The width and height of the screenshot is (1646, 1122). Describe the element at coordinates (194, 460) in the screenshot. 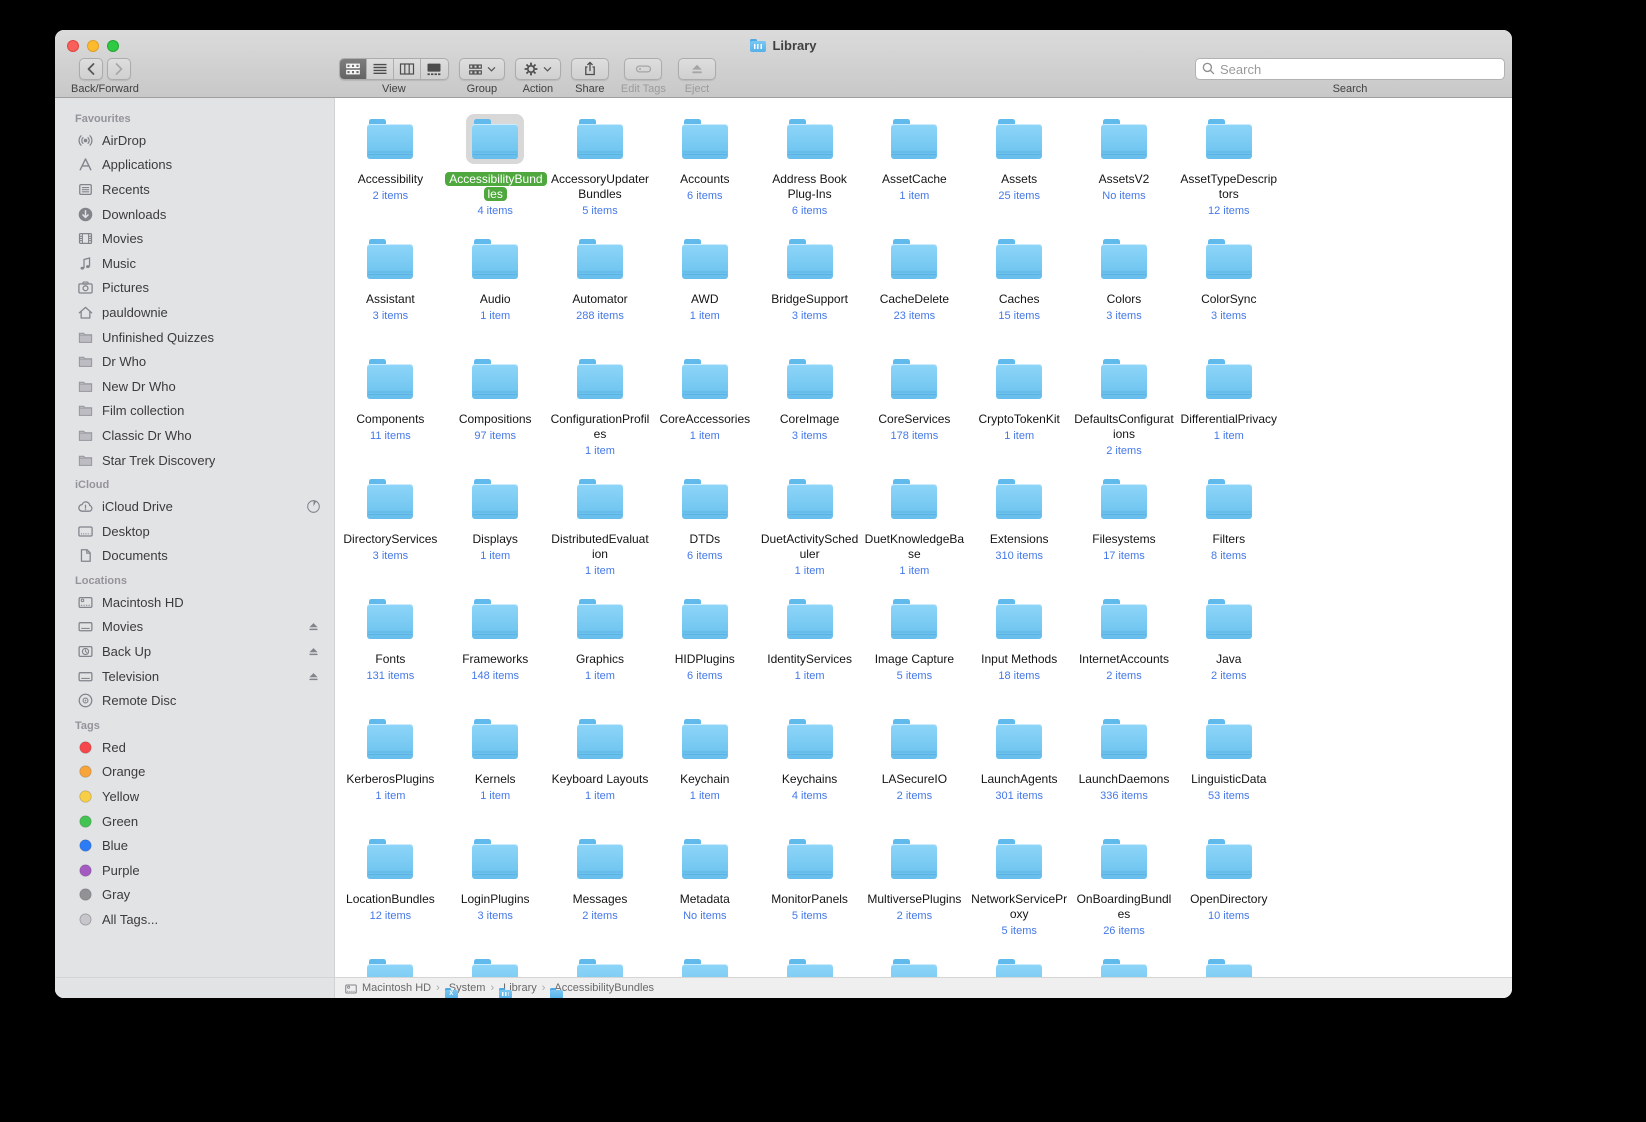

I see `sidebar-item-star-trek-discovery: Star Trek Discovery` at that location.